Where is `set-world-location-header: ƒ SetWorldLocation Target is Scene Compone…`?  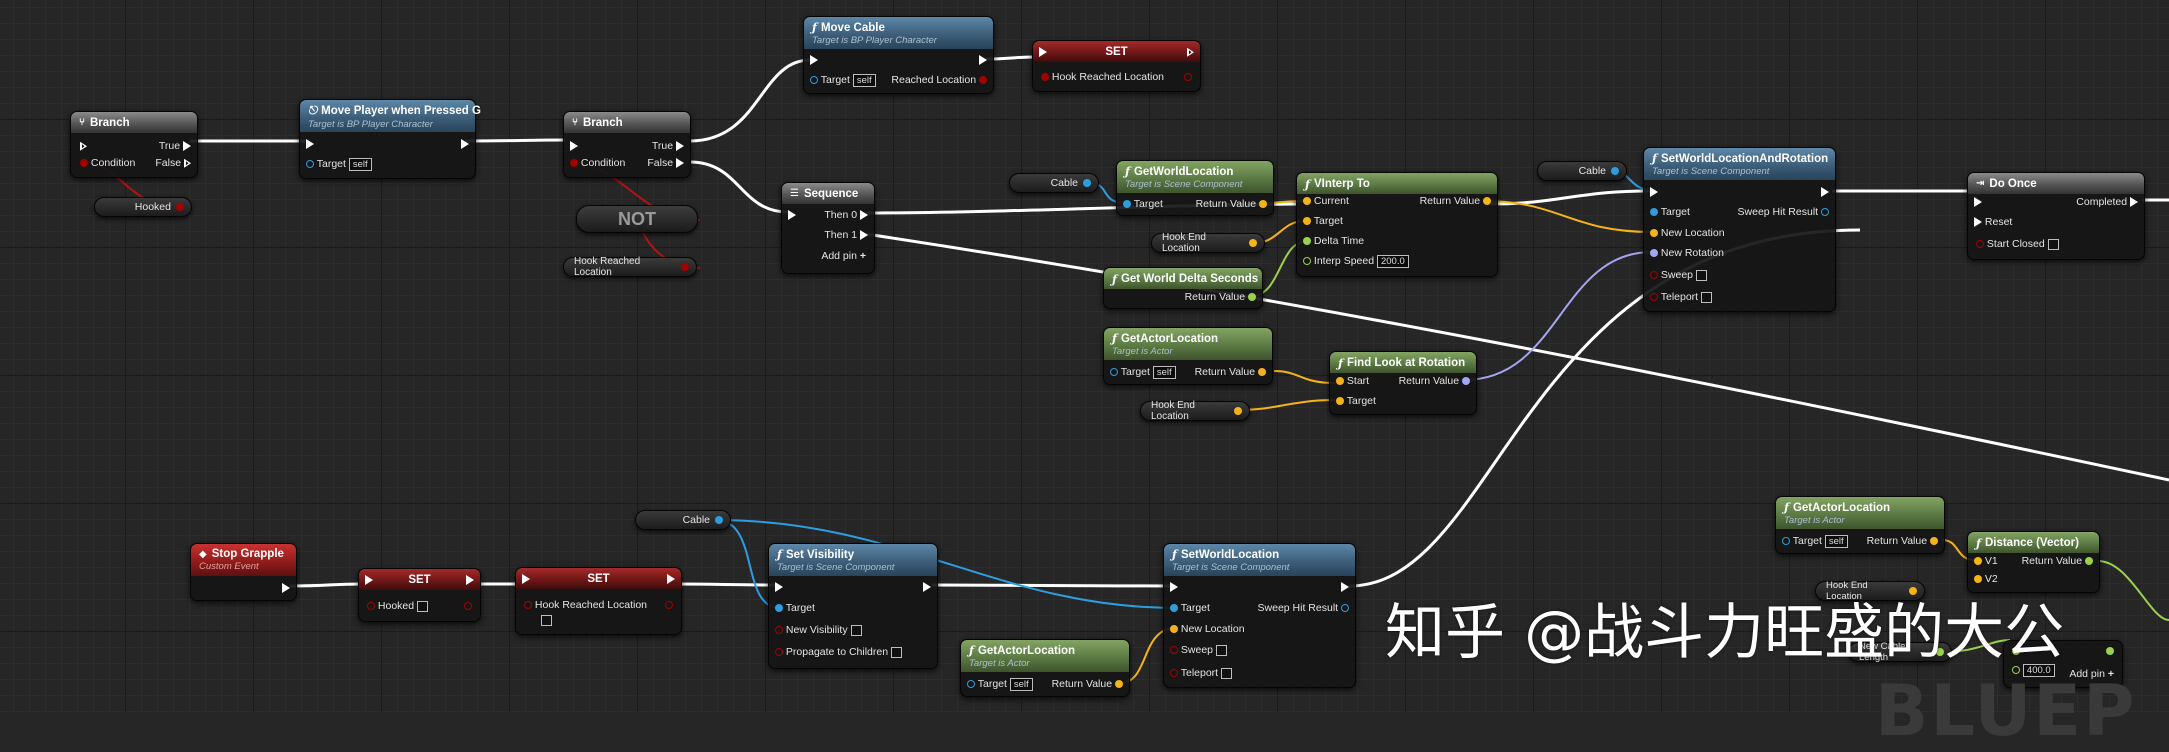 set-world-location-header: ƒ SetWorldLocation Target is Scene Compone… is located at coordinates (1259, 560).